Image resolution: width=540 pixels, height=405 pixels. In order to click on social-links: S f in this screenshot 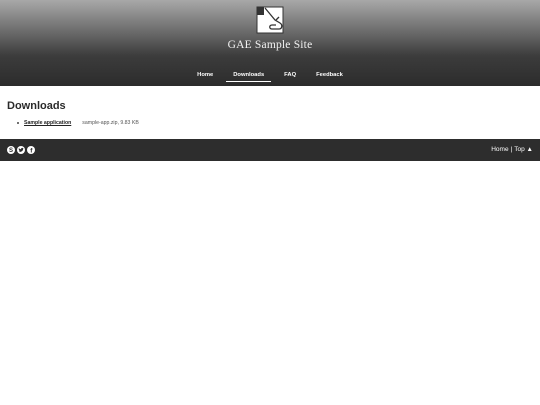, I will do `click(21, 150)`.